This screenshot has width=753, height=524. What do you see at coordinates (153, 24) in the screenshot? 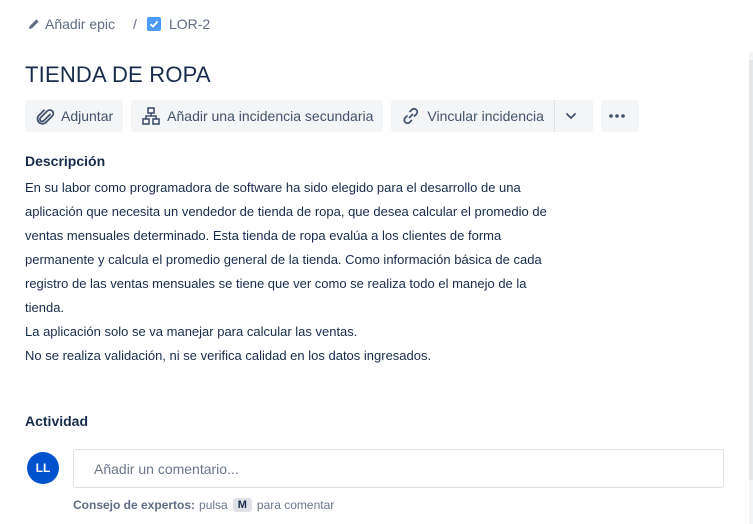
I see `checkbox-icon` at bounding box center [153, 24].